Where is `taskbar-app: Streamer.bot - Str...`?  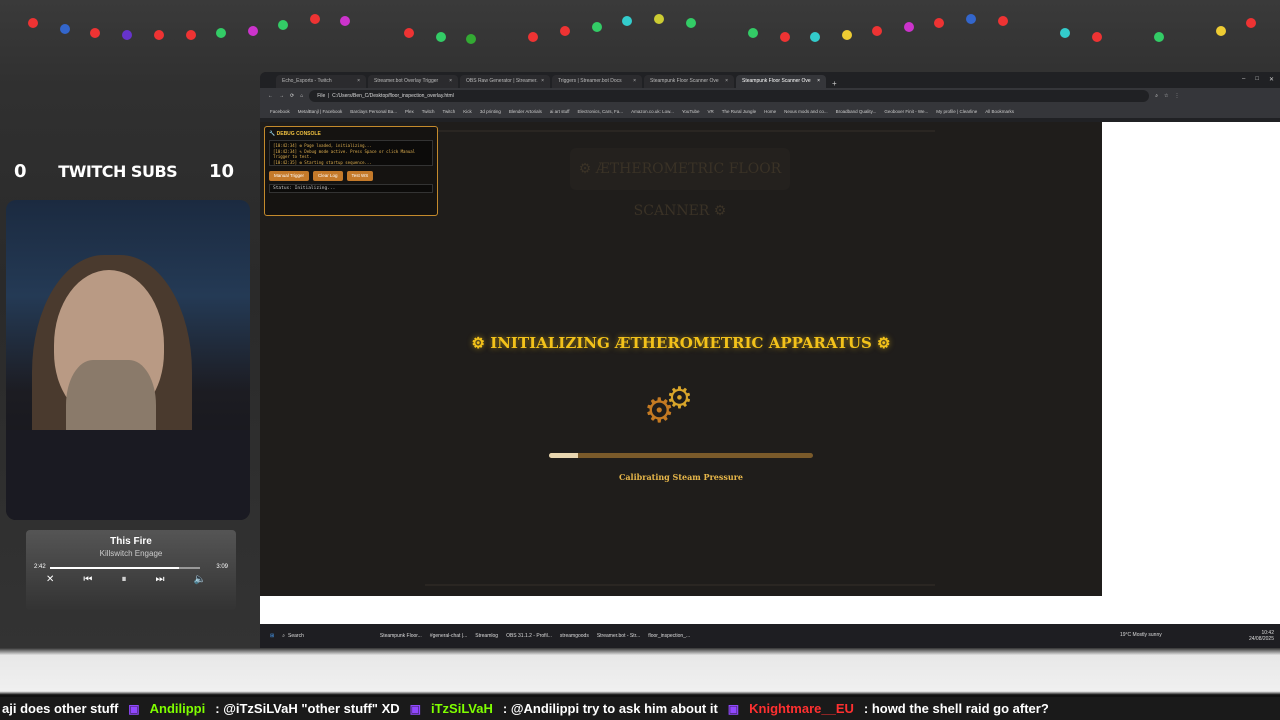
taskbar-app: Streamer.bot - Str... is located at coordinates (618, 636).